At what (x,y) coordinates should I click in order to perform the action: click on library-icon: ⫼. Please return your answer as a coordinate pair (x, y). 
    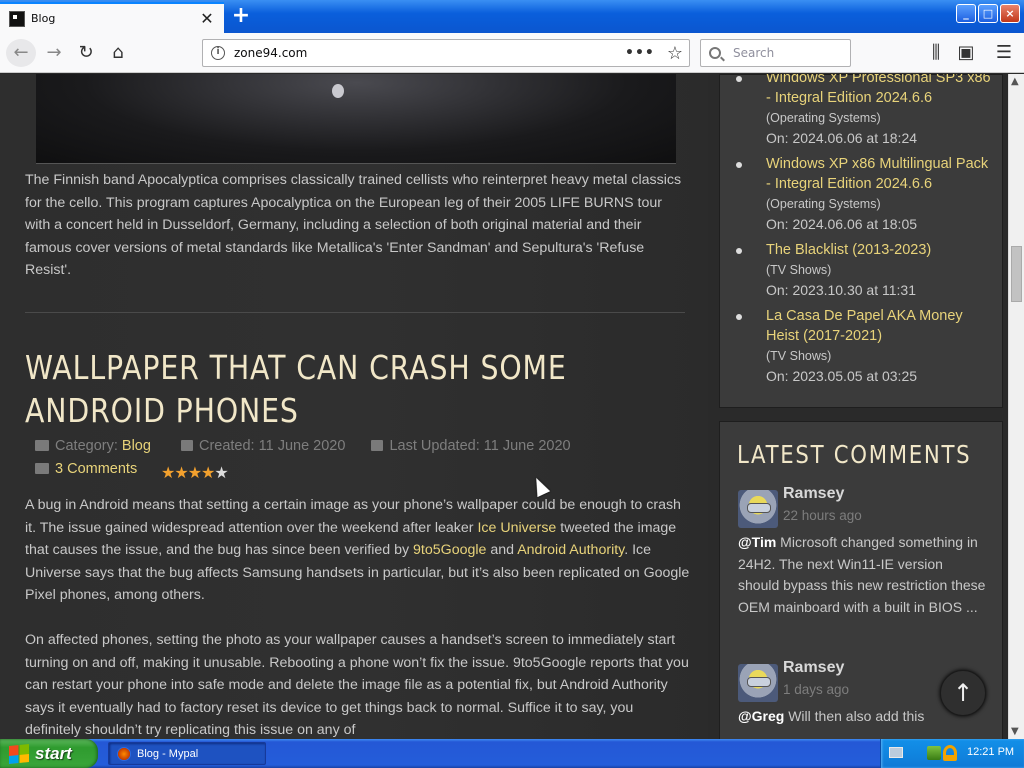
    Looking at the image, I should click on (936, 53).